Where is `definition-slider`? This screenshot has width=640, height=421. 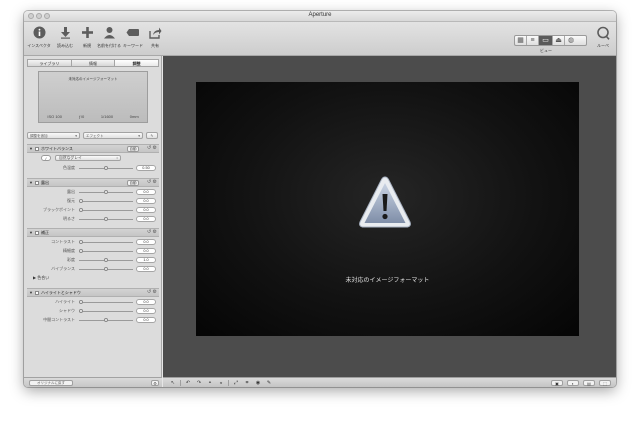 definition-slider is located at coordinates (106, 251).